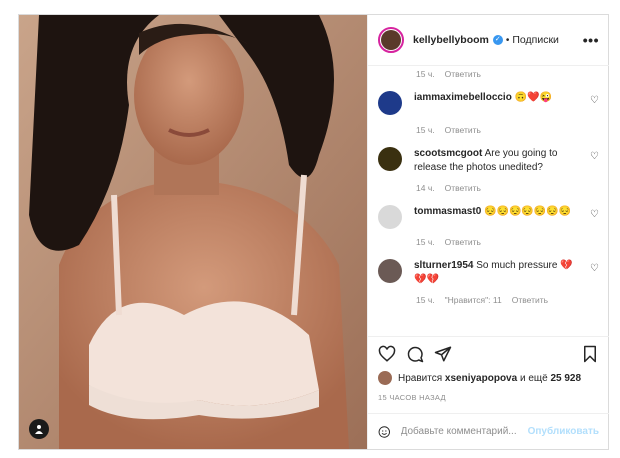 The height and width of the screenshot is (458, 620). Describe the element at coordinates (463, 97) in the screenshot. I see `comment-username: iammaximebelloccio` at that location.